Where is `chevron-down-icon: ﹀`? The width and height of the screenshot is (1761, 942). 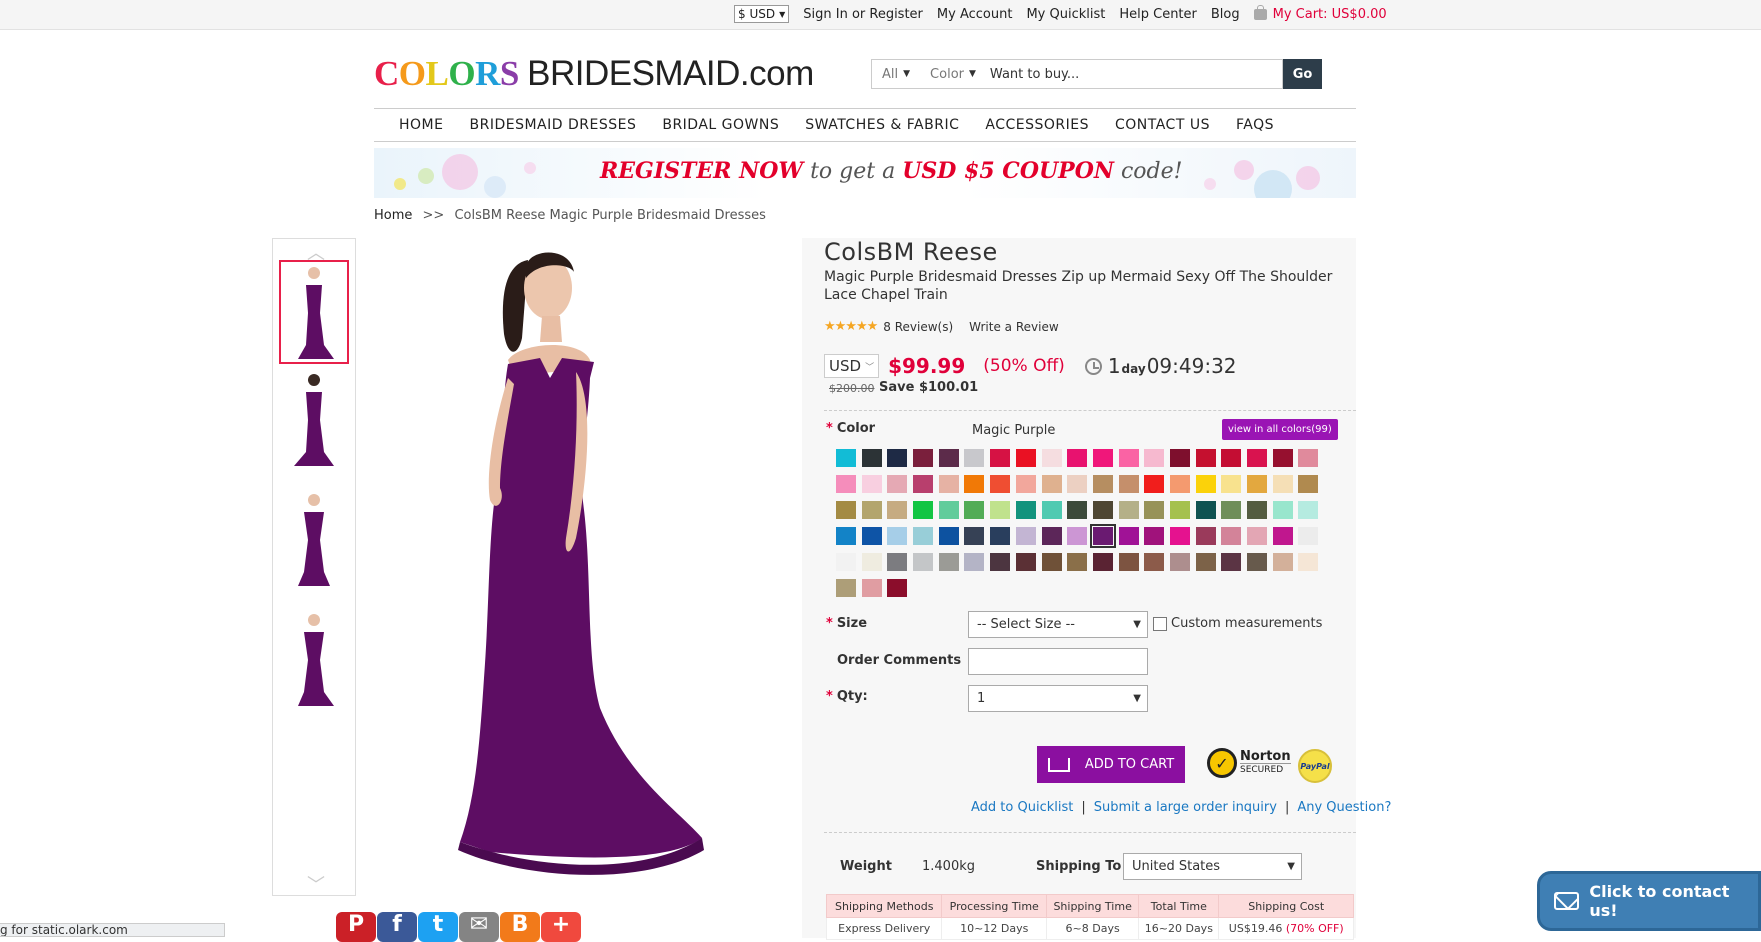
chevron-down-icon: ﹀ is located at coordinates (316, 884).